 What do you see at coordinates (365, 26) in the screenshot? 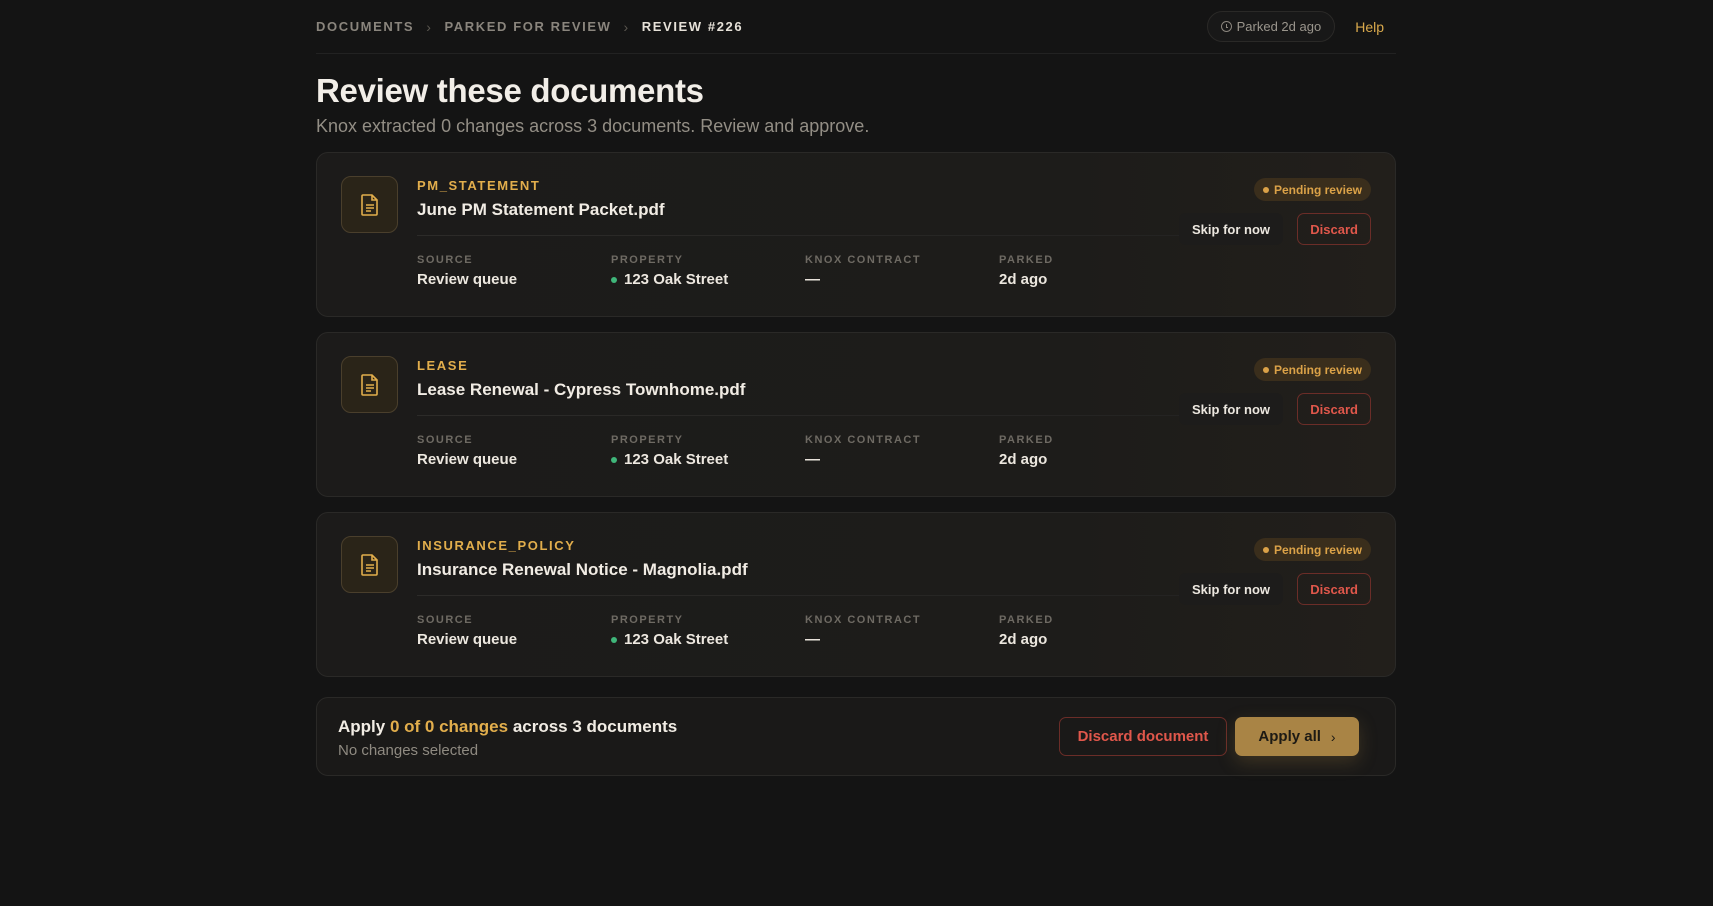
I see `breadcrumb-documents: DOCUMENTS` at bounding box center [365, 26].